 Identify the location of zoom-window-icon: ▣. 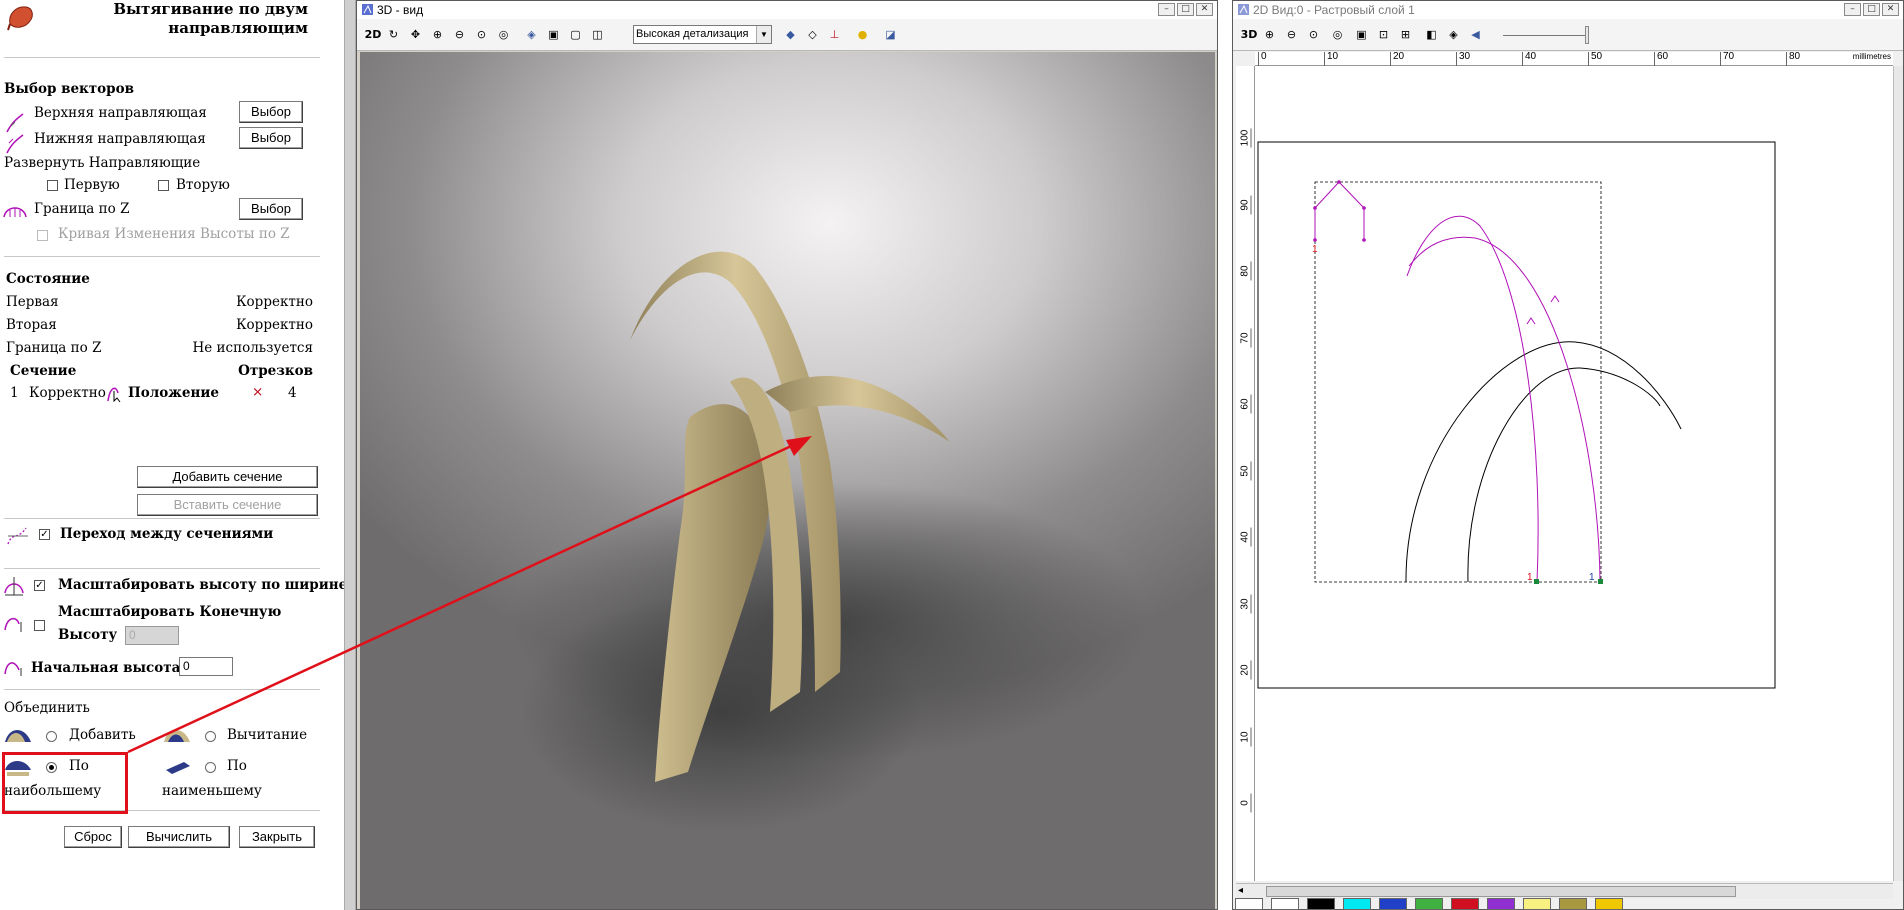
(1361, 34).